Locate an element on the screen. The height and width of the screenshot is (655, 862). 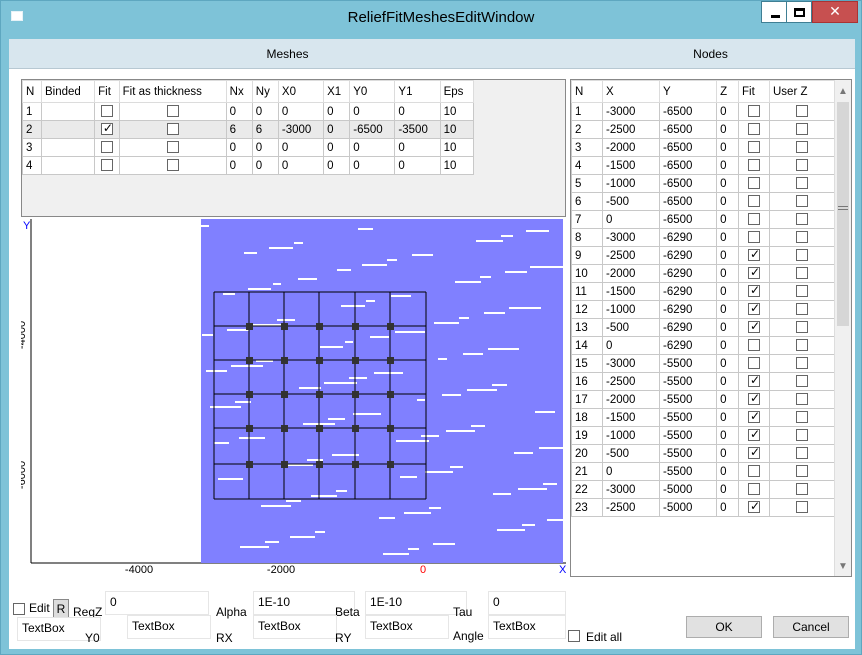
node-row: 13 -500 -6290 0 is located at coordinates (703, 327).